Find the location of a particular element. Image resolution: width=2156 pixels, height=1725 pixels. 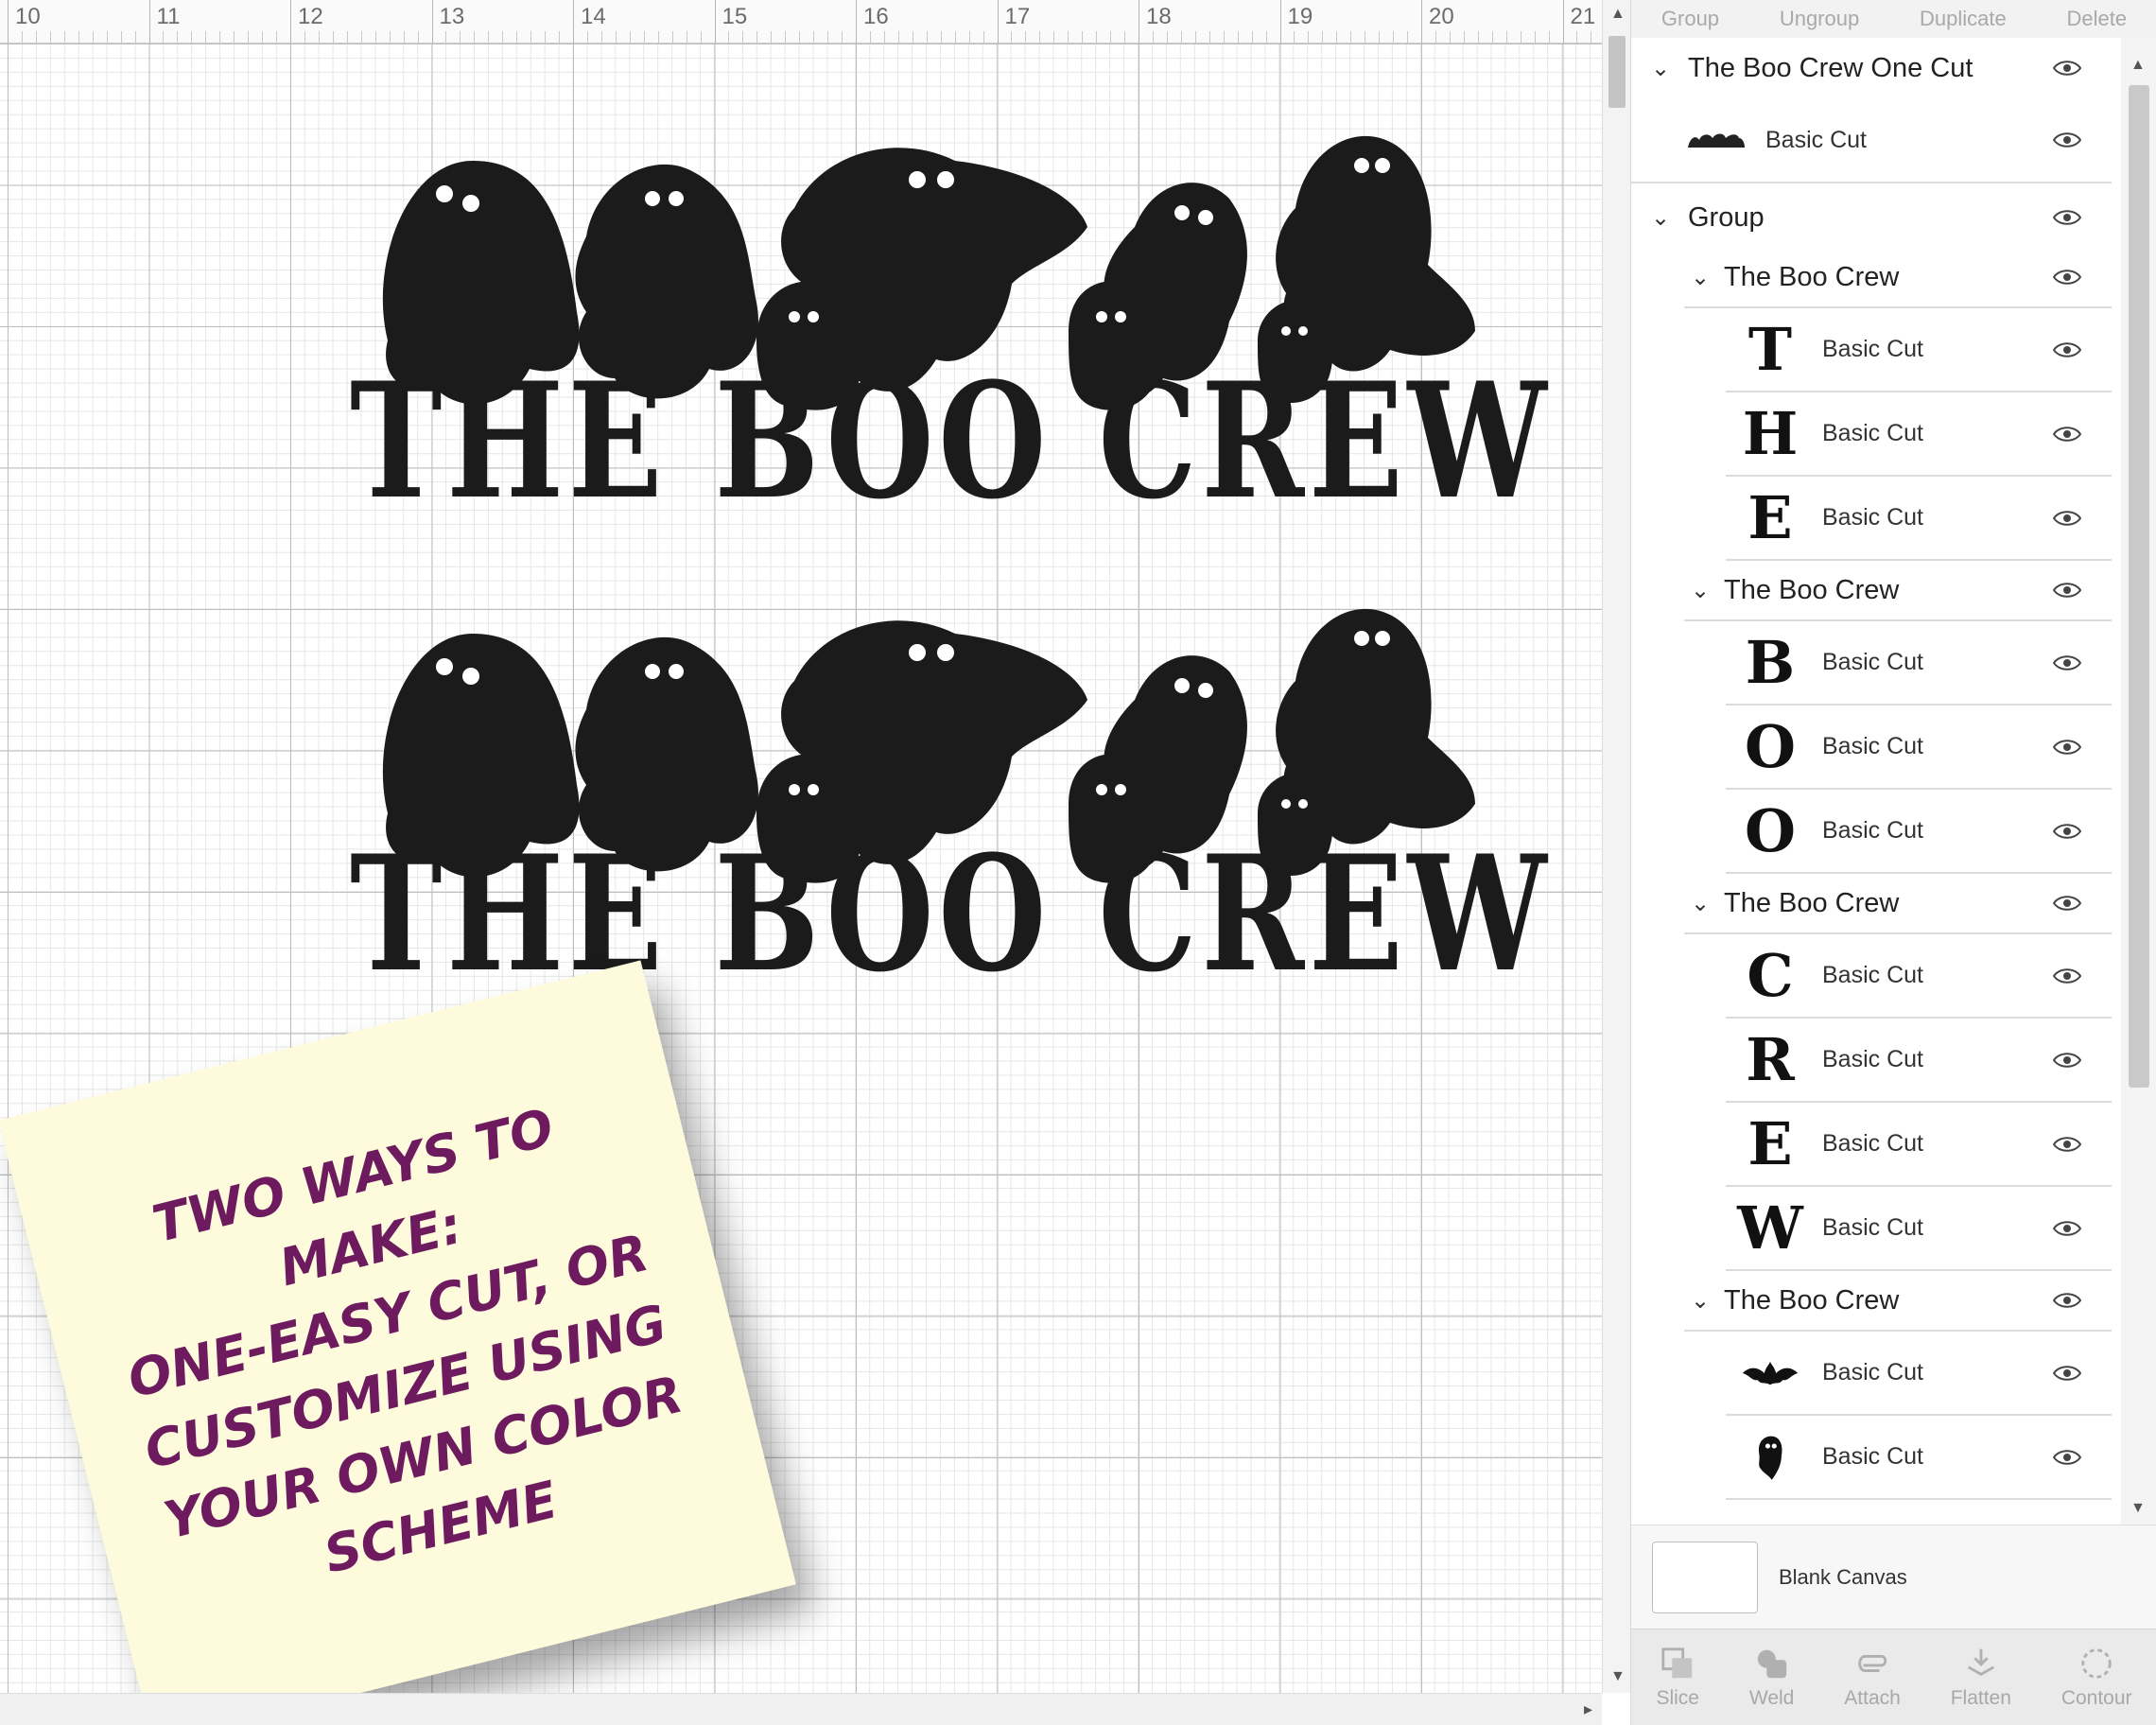

delete-button: Delete is located at coordinates (2098, 19).